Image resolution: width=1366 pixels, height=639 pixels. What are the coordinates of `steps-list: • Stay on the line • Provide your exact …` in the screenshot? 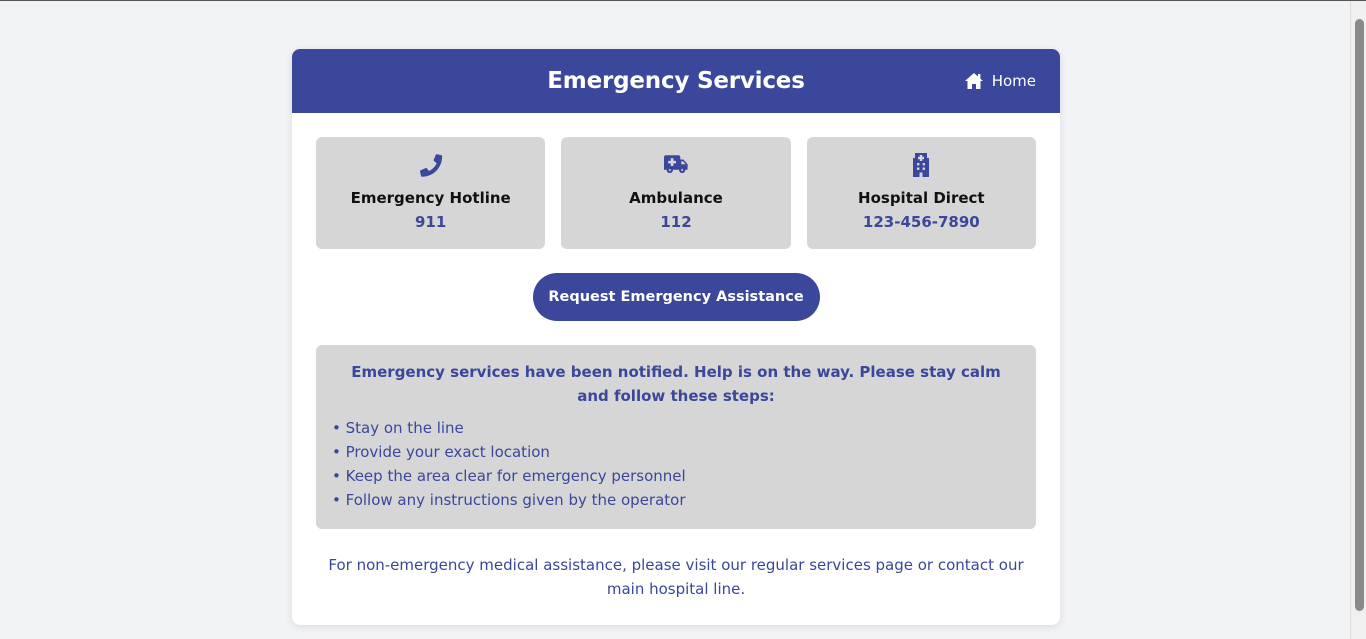 It's located at (676, 464).